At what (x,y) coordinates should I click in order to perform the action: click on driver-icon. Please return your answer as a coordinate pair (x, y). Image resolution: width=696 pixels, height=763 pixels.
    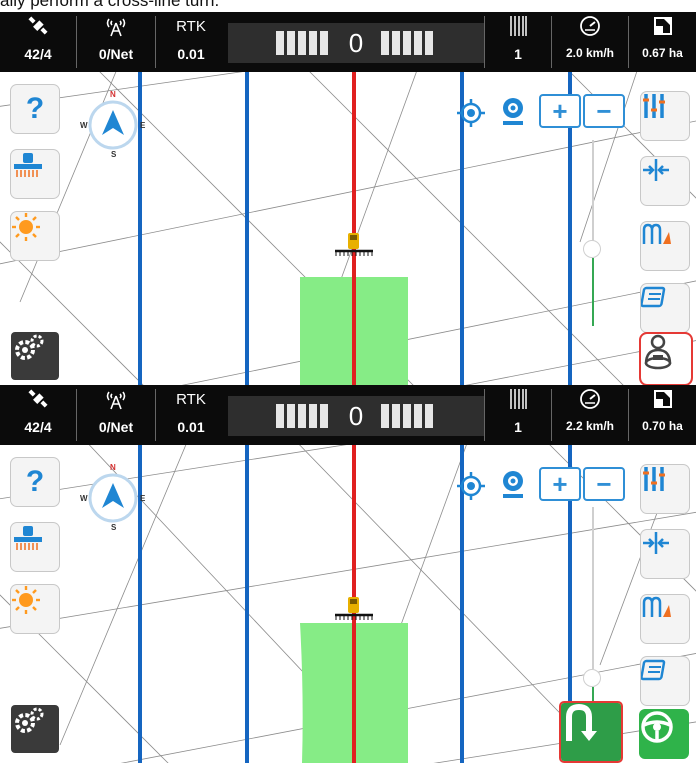
    Looking at the image, I should click on (658, 352).